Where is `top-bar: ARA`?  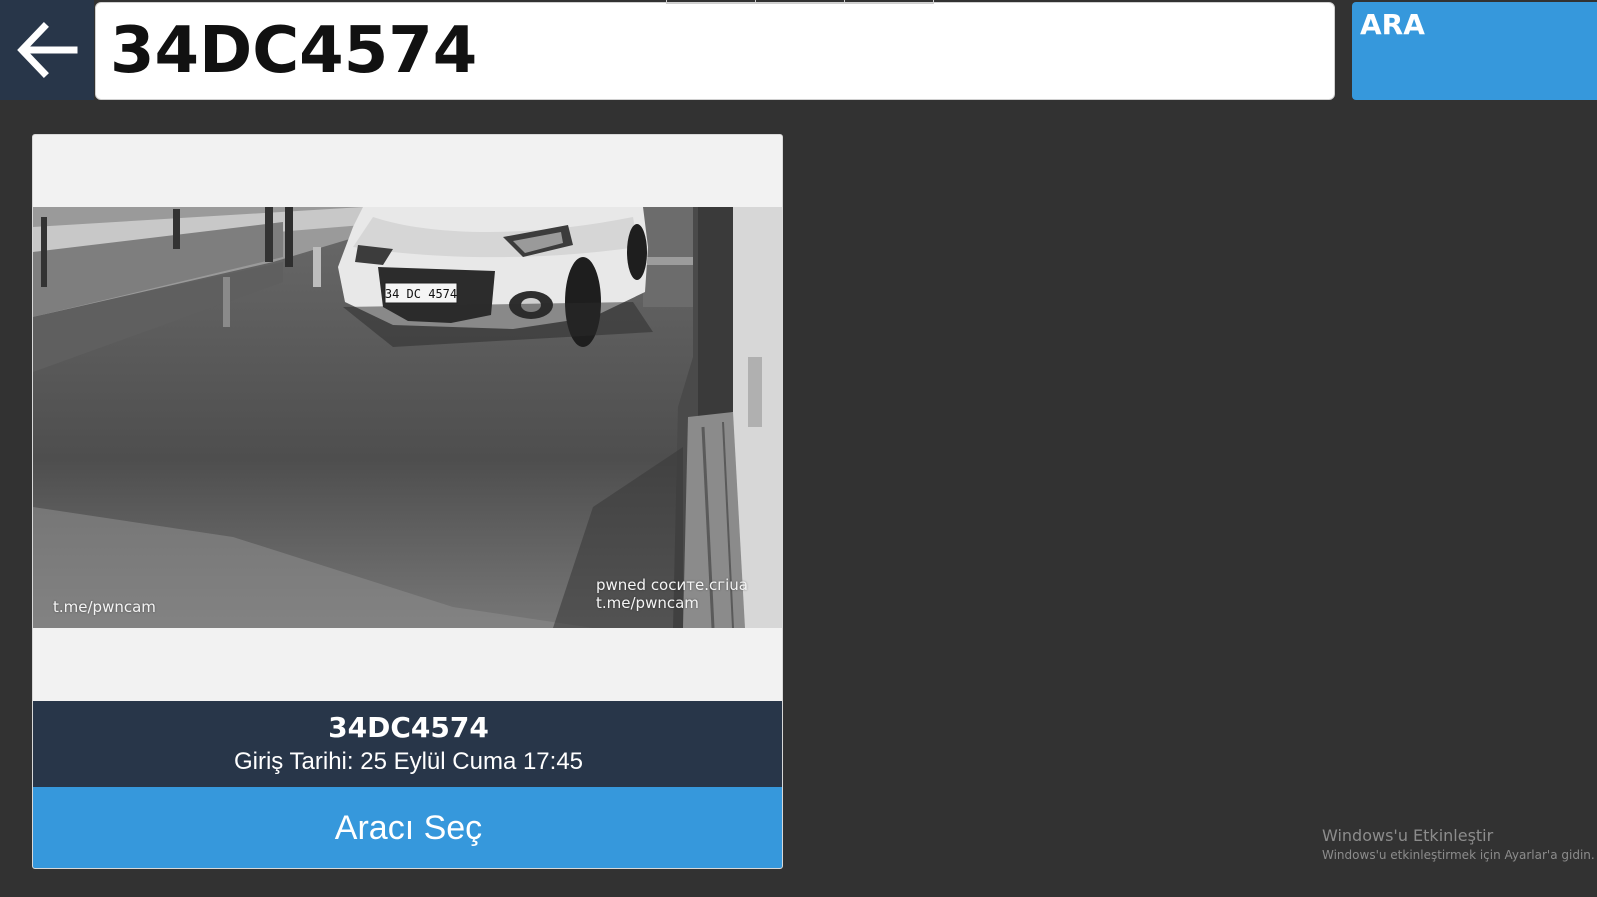 top-bar: ARA is located at coordinates (798, 50).